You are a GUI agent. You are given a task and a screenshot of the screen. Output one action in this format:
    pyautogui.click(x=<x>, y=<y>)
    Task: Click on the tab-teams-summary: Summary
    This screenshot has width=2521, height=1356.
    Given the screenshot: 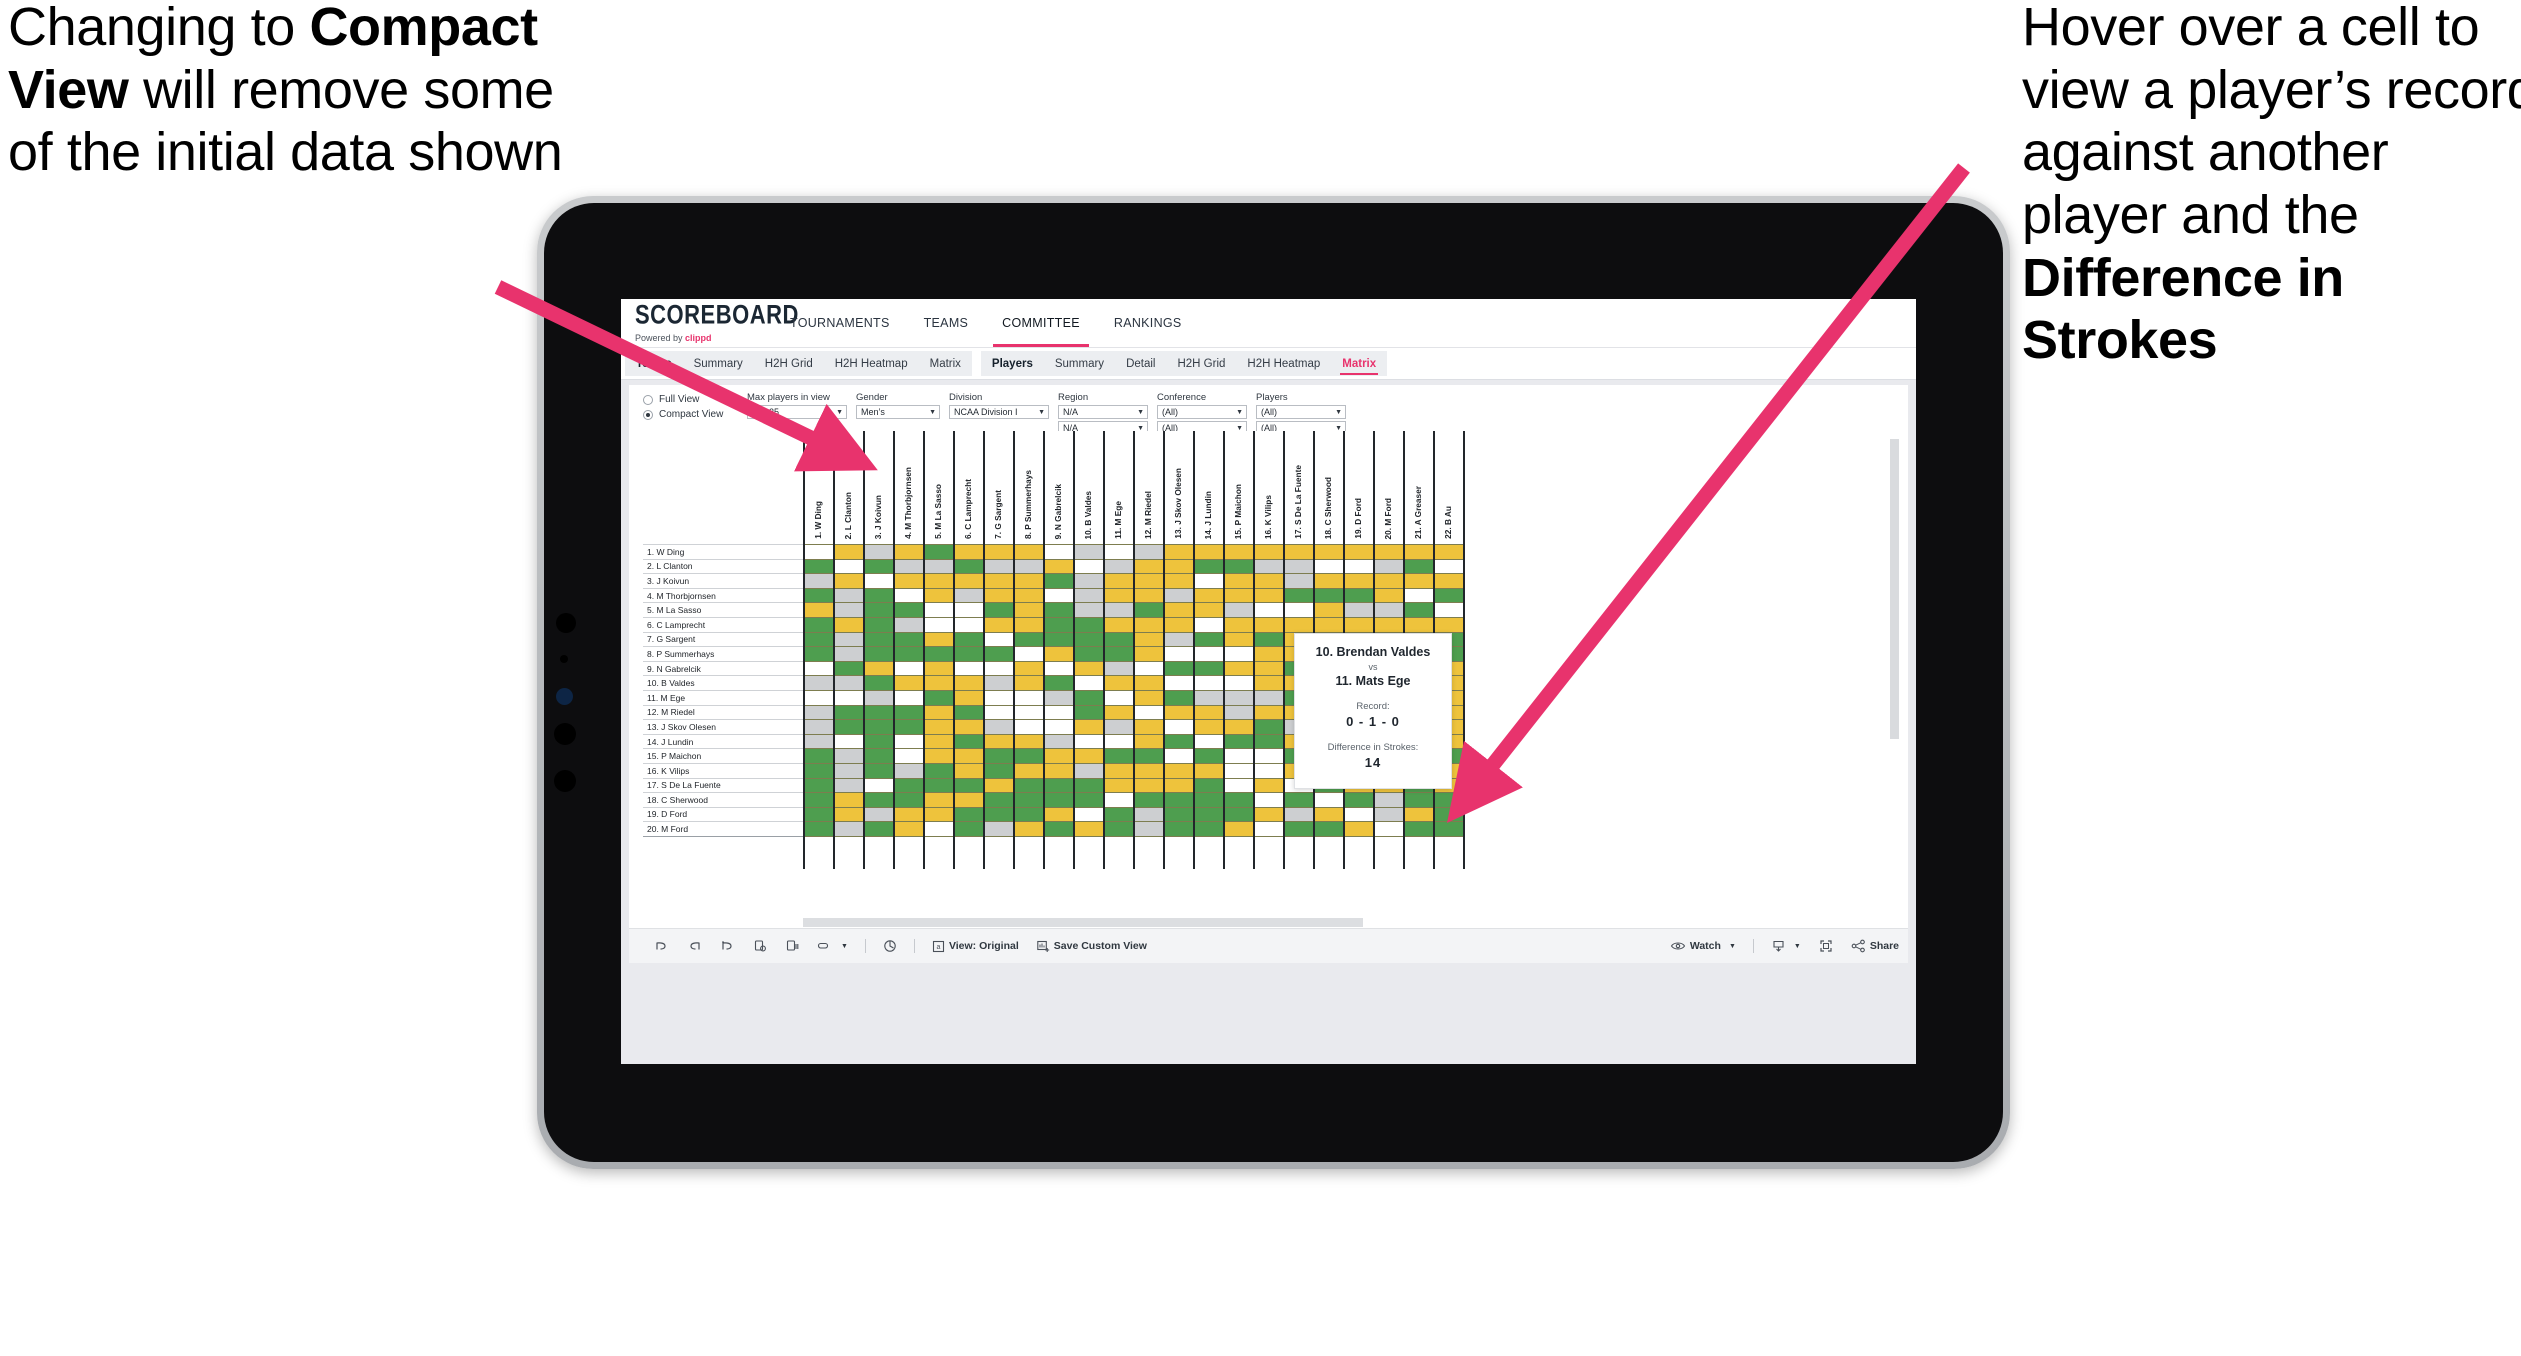 What is the action you would take?
    pyautogui.click(x=718, y=363)
    